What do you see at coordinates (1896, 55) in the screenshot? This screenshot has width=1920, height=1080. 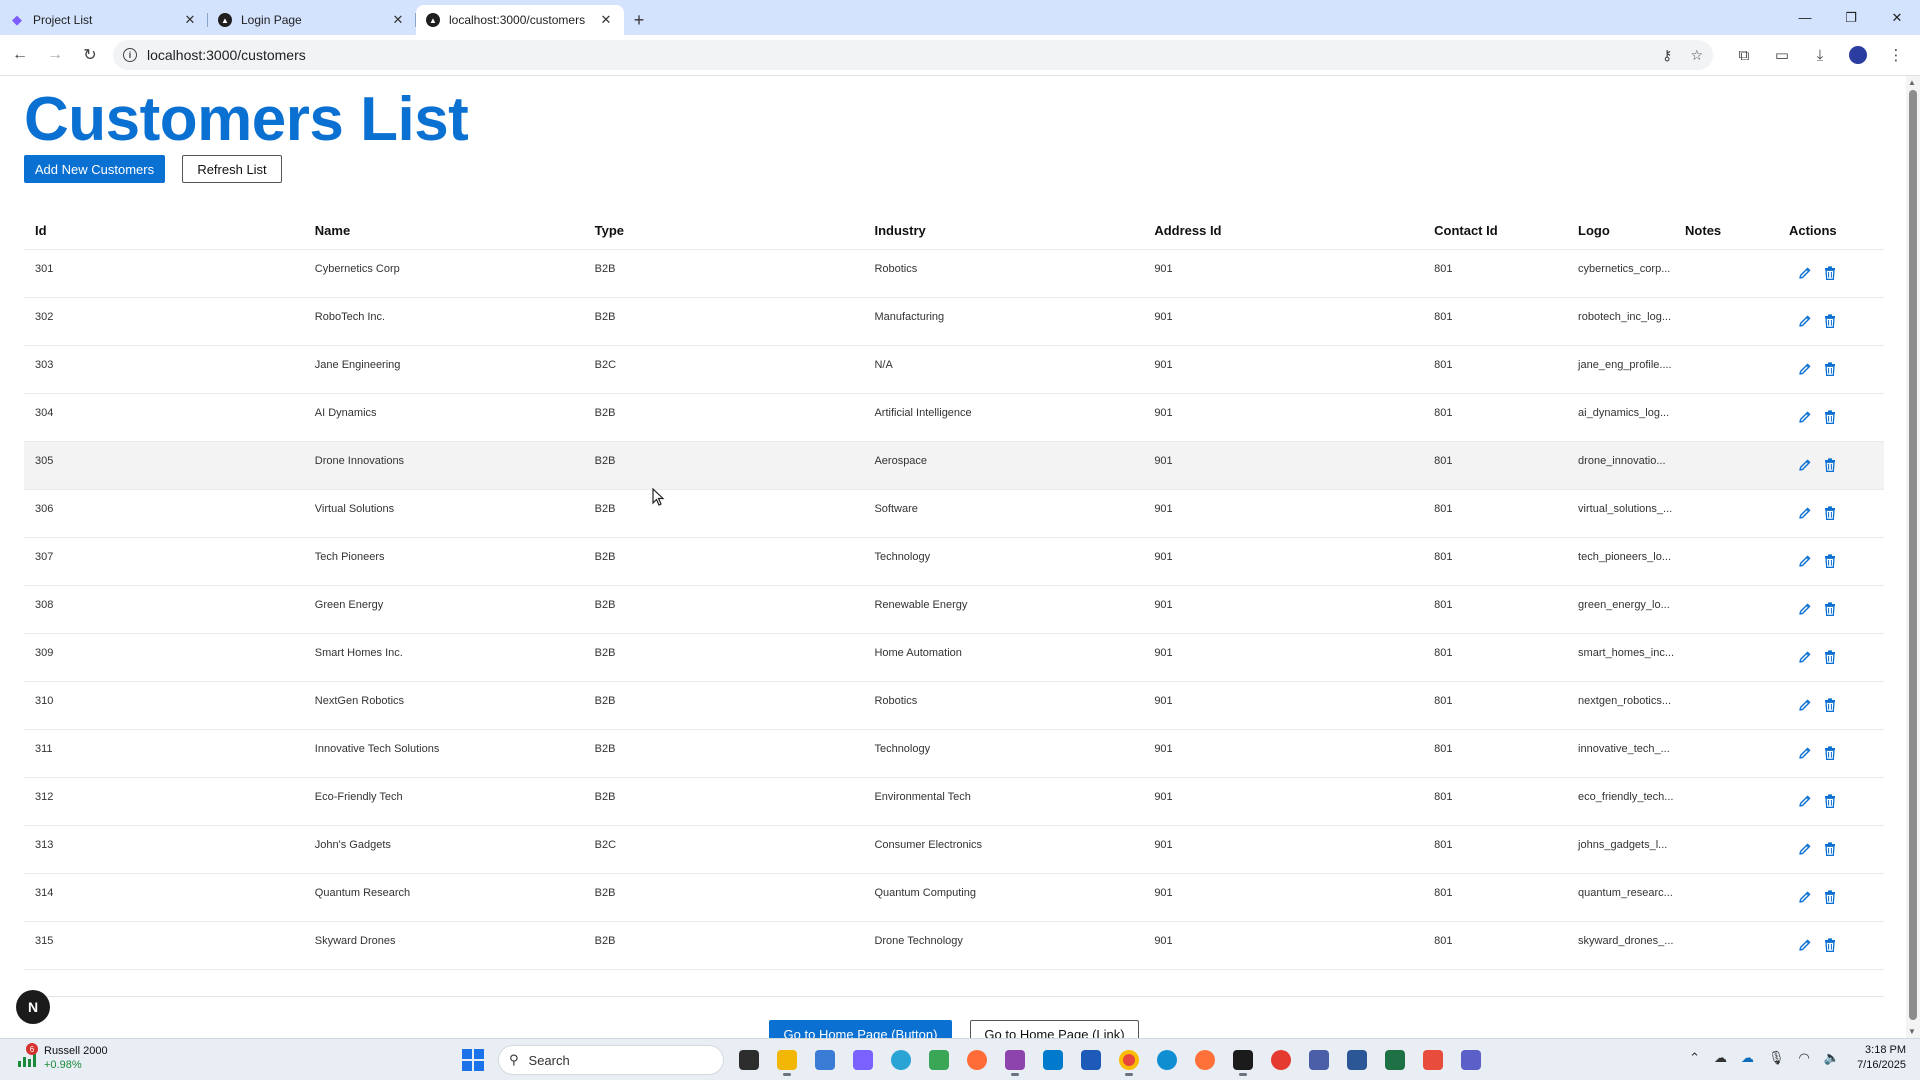 I see `menu-kebab-icon: ⋮` at bounding box center [1896, 55].